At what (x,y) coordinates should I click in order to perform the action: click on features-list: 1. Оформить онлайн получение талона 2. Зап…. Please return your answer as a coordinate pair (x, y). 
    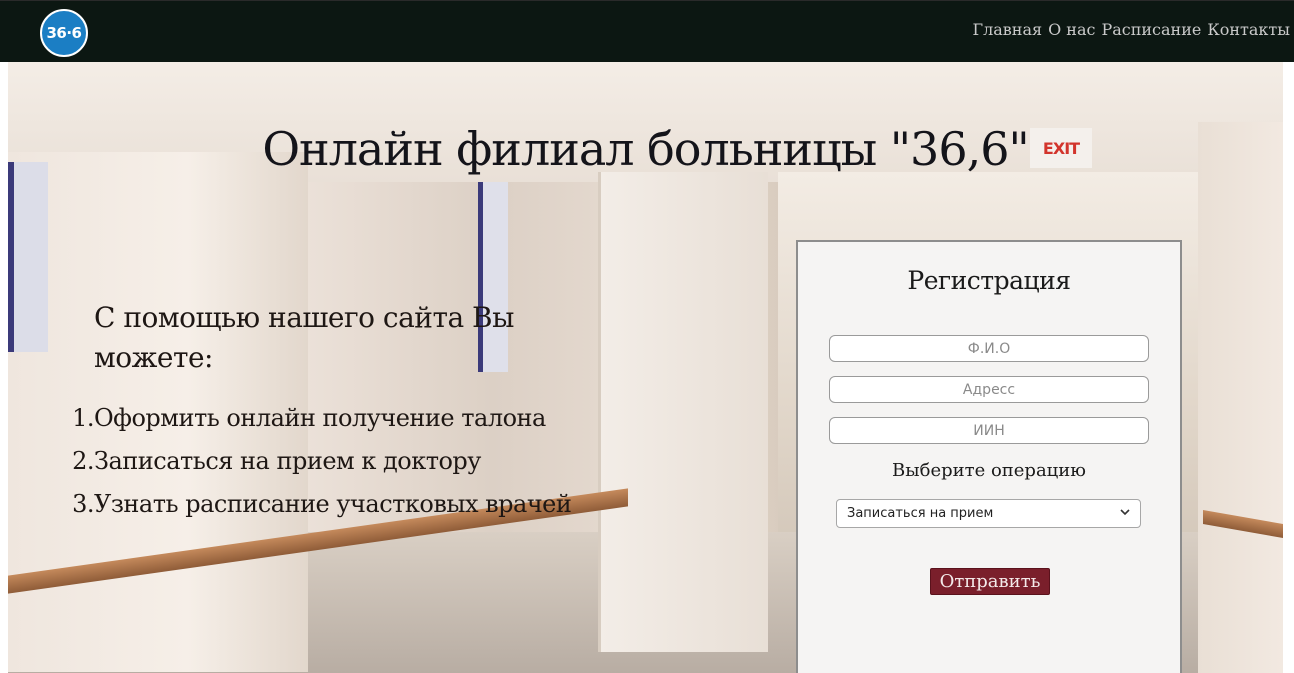
    Looking at the image, I should click on (346, 468).